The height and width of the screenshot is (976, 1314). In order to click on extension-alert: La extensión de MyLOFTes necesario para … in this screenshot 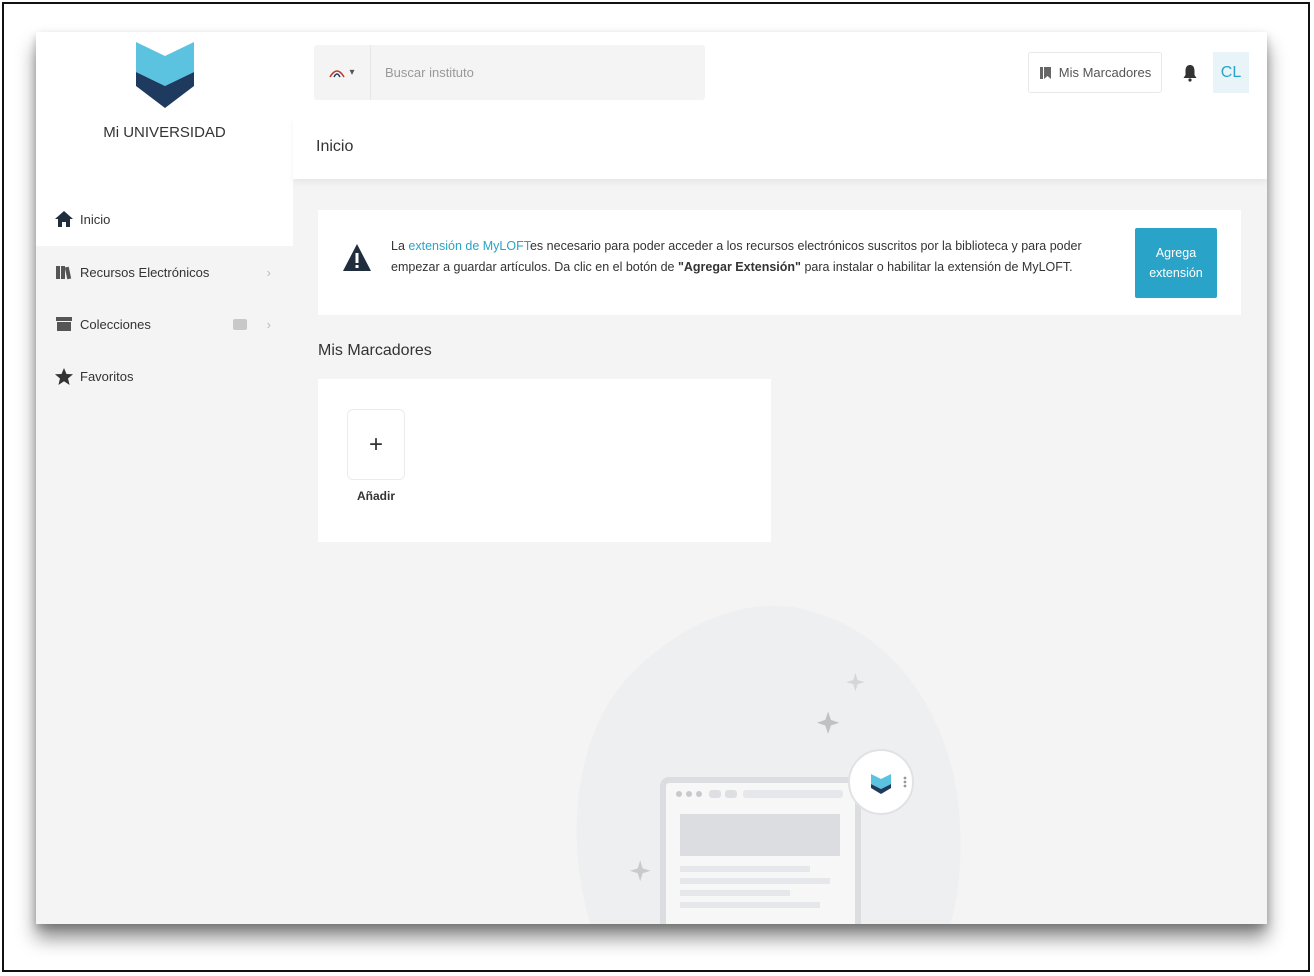, I will do `click(779, 262)`.